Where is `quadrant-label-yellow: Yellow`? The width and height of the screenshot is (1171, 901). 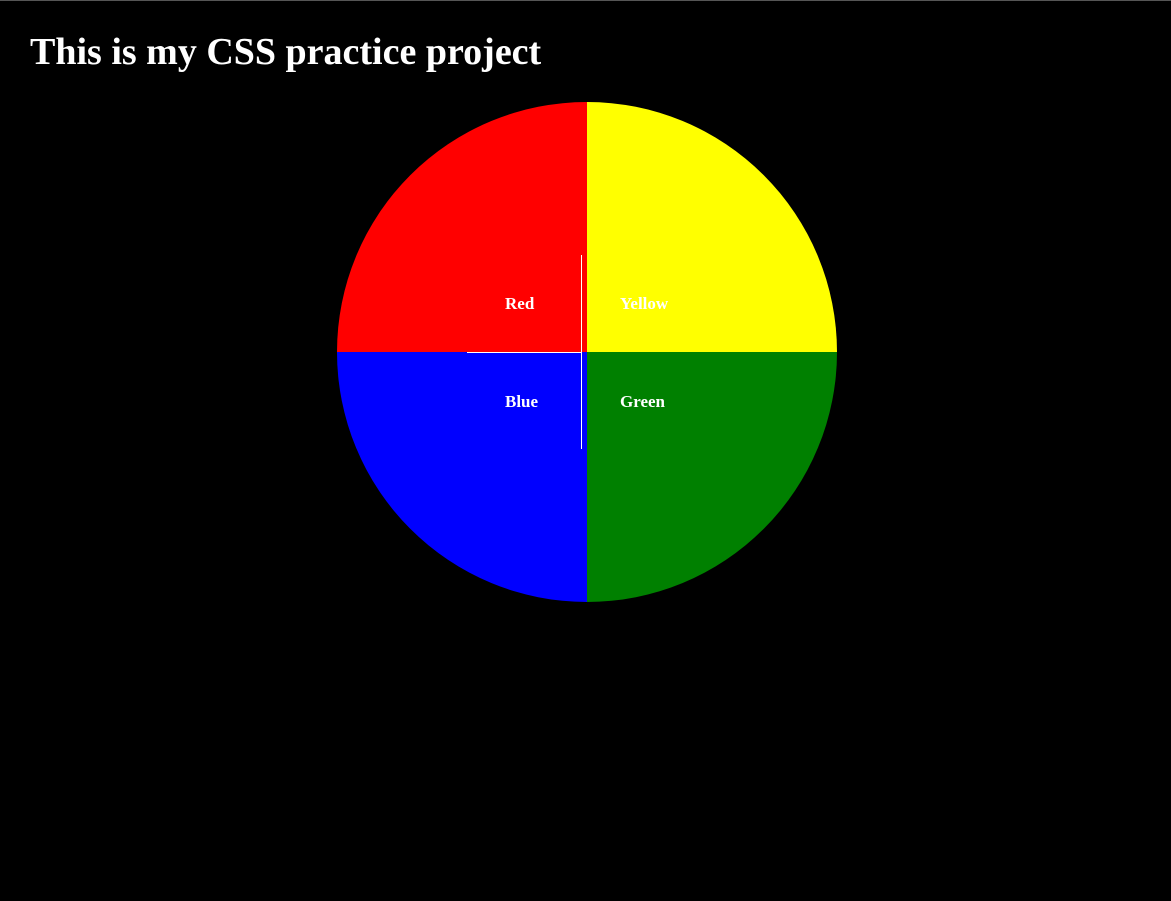 quadrant-label-yellow: Yellow is located at coordinates (644, 303).